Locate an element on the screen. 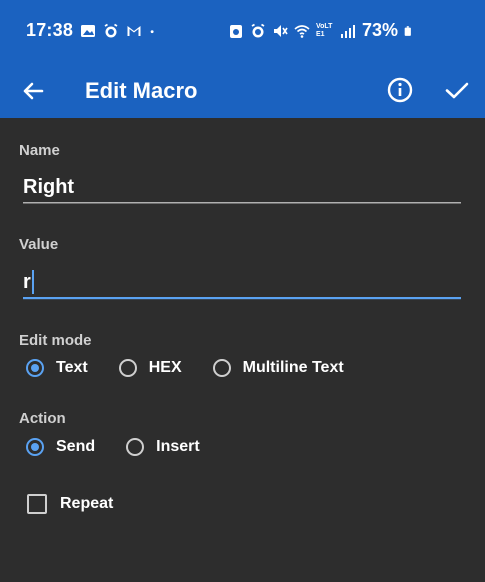 The image size is (485, 582). value-underline-focused is located at coordinates (242, 298).